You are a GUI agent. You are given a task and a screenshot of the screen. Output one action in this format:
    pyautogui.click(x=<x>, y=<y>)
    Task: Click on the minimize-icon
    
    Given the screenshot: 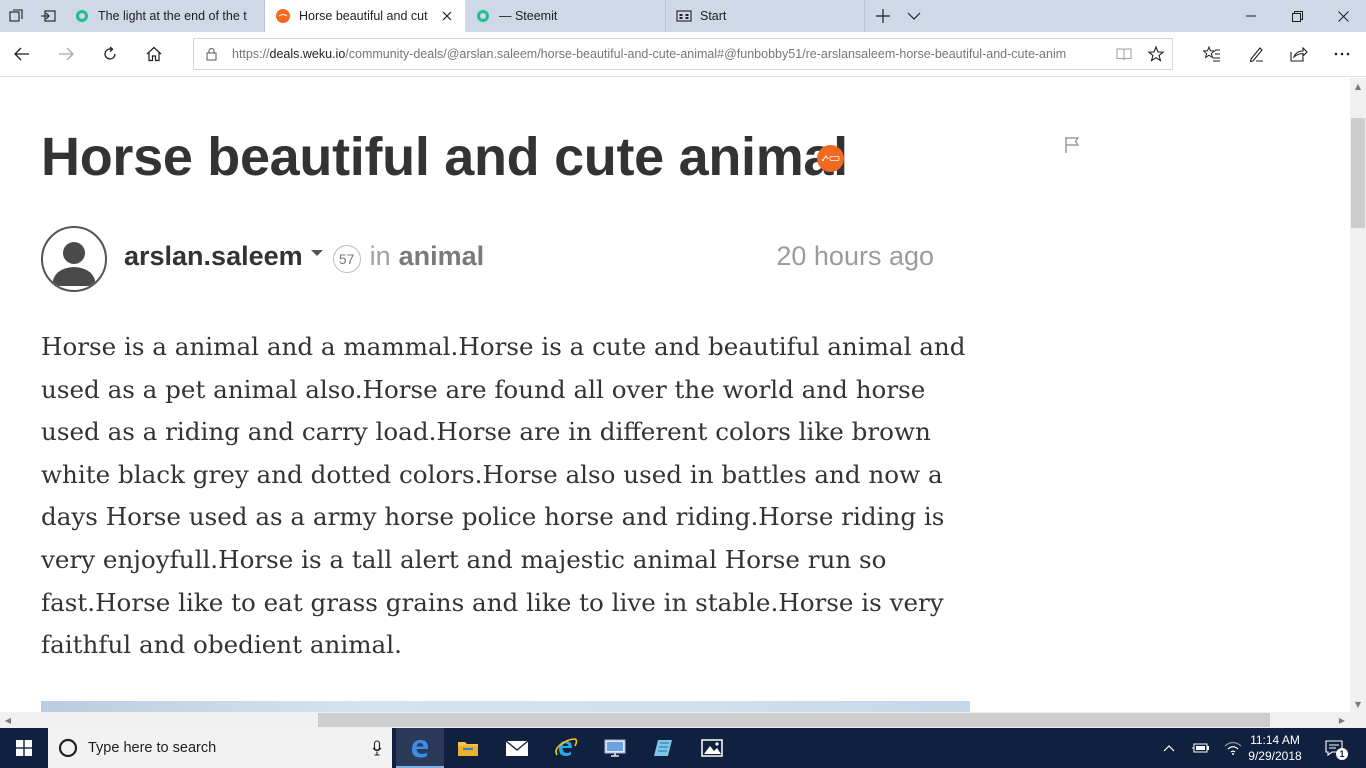 What is the action you would take?
    pyautogui.click(x=1251, y=16)
    